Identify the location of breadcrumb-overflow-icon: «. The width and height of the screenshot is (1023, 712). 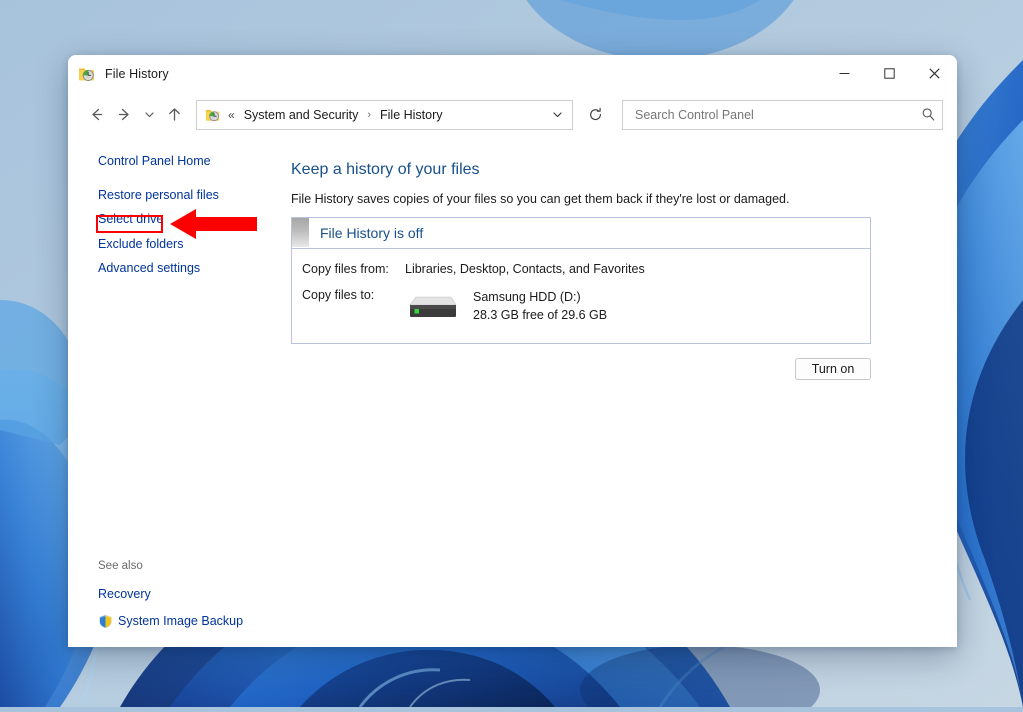
(231, 115).